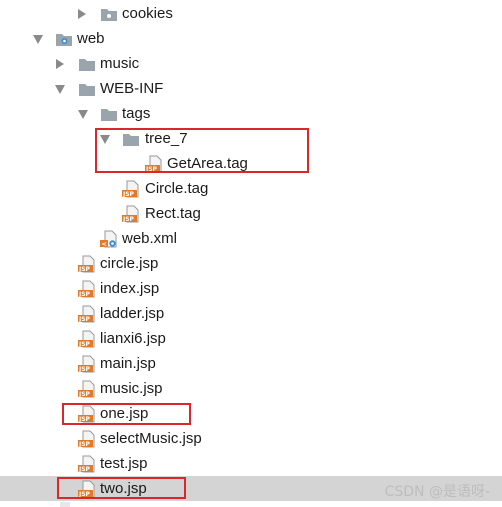  What do you see at coordinates (132, 88) in the screenshot?
I see `tree-item-label: WEB-INF` at bounding box center [132, 88].